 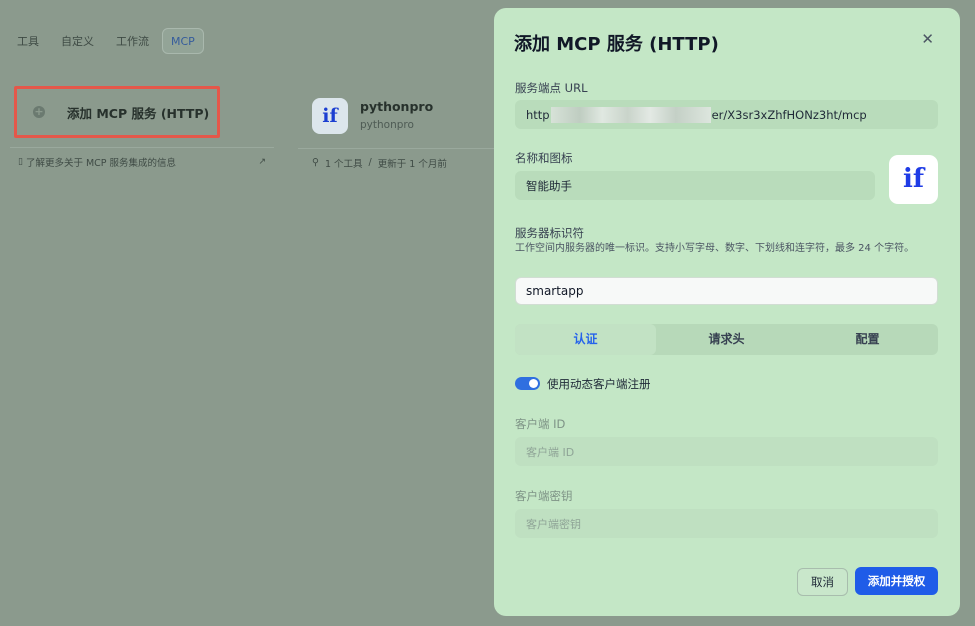 What do you see at coordinates (387, 125) in the screenshot?
I see `server-subtitle: pythonpro` at bounding box center [387, 125].